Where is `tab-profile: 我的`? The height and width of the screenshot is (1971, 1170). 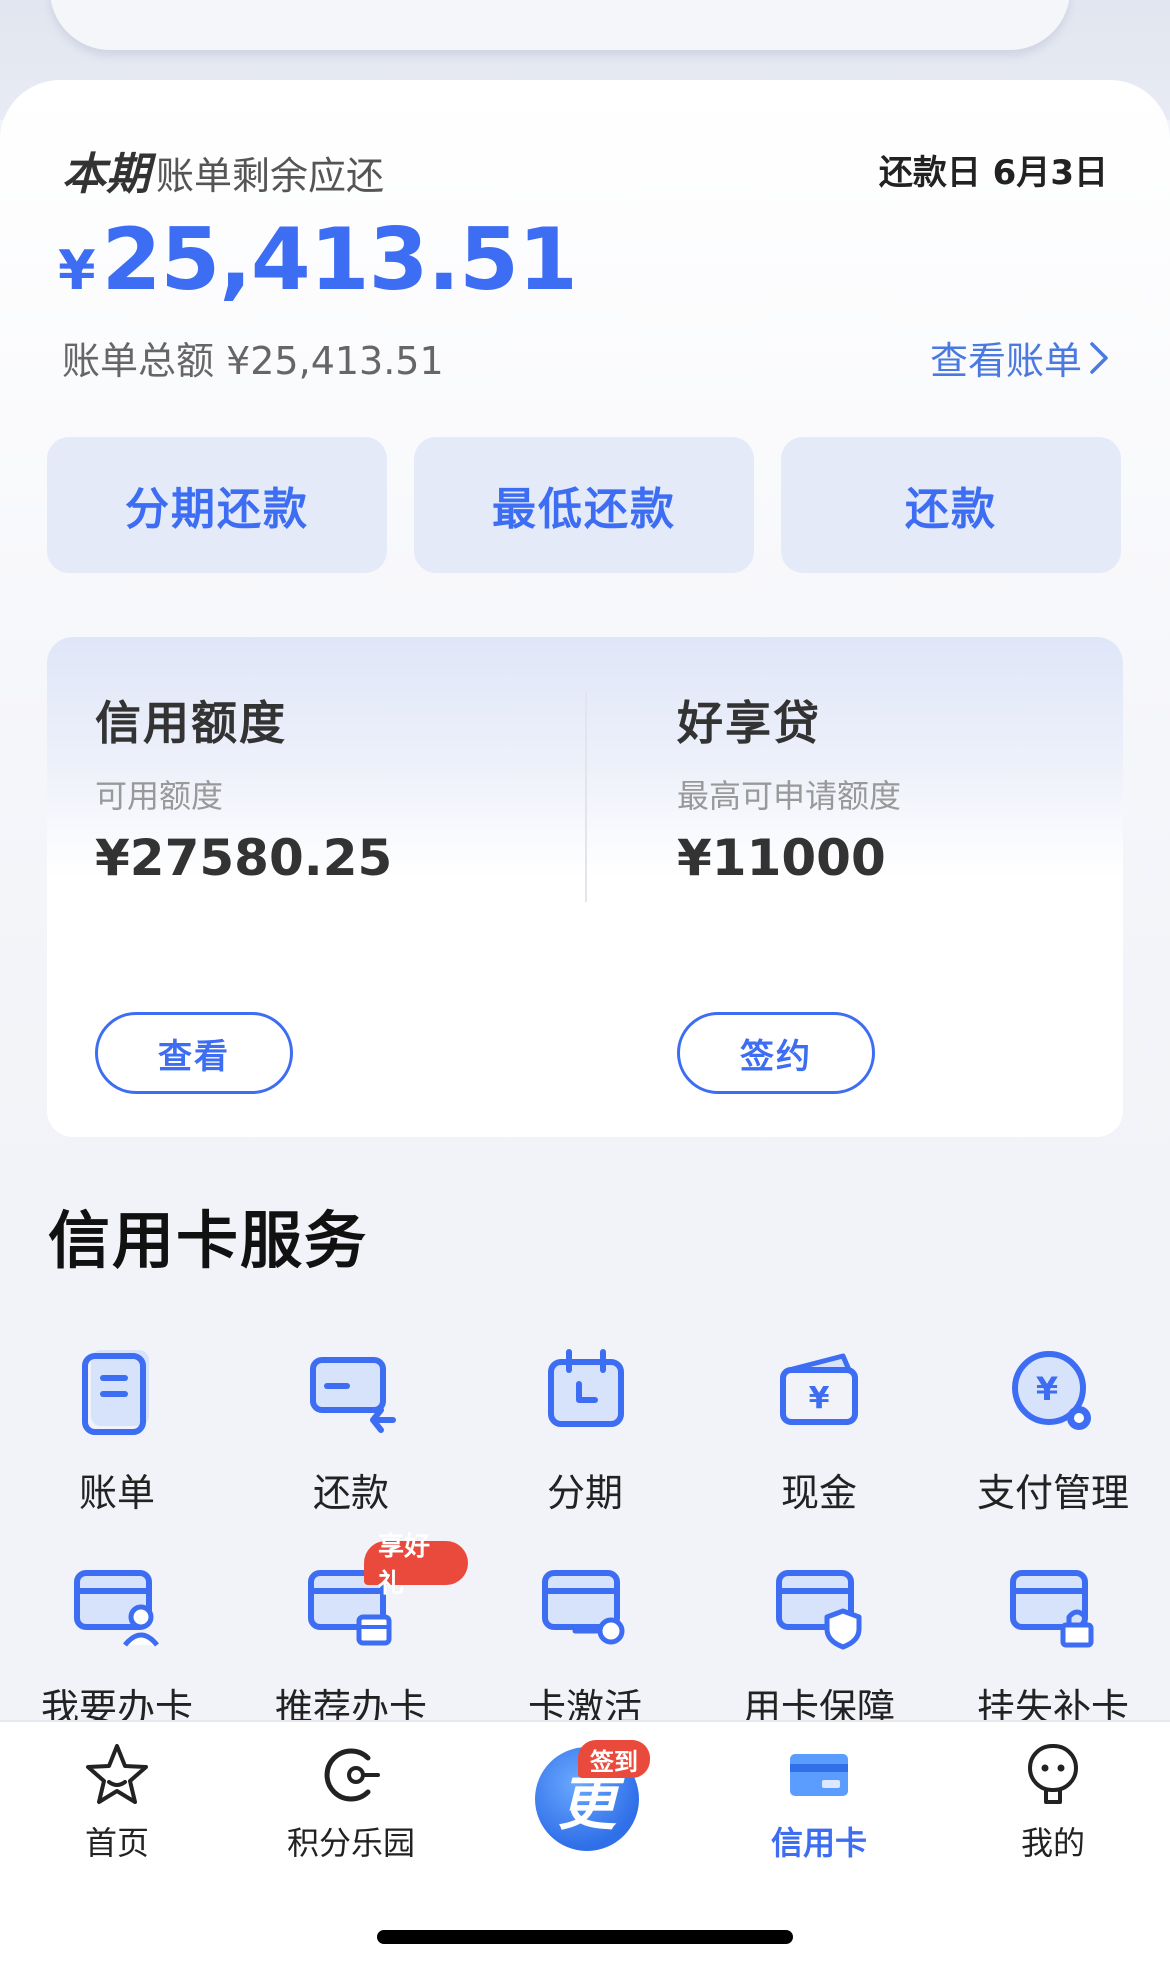
tab-profile: 我的 is located at coordinates (1053, 1802).